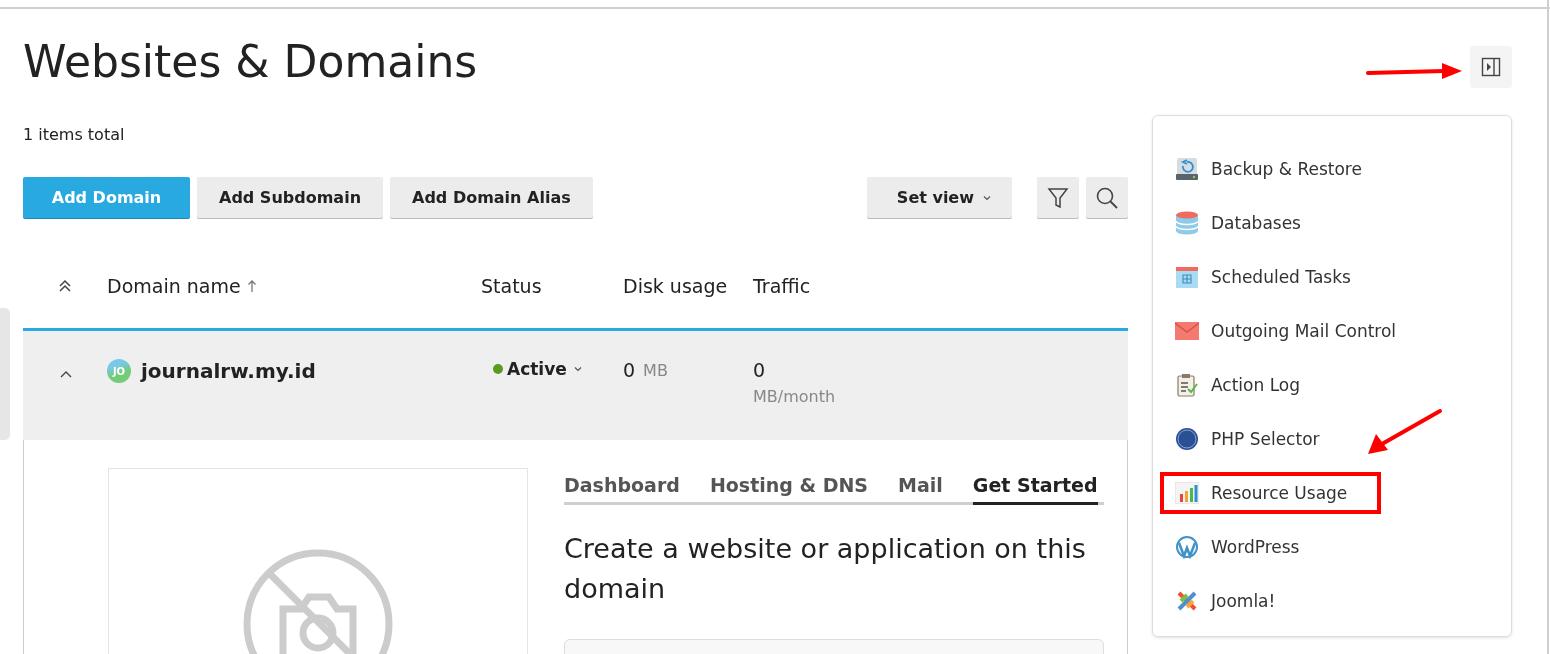 This screenshot has height=654, width=1550. Describe the element at coordinates (1187, 331) in the screenshot. I see `envelope-icon` at that location.